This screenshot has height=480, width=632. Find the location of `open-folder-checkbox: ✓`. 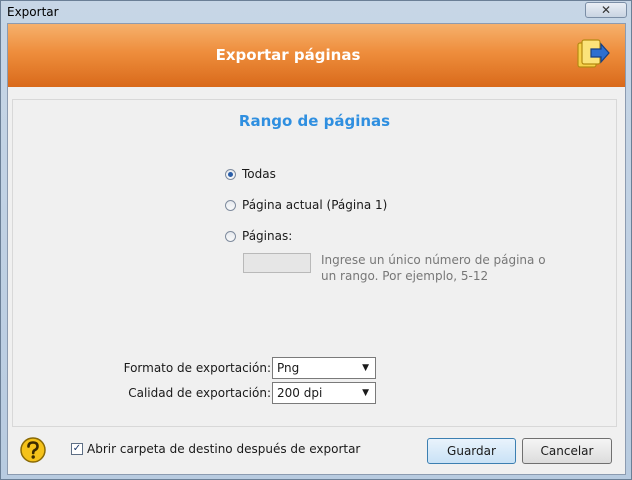

open-folder-checkbox: ✓ is located at coordinates (77, 449).